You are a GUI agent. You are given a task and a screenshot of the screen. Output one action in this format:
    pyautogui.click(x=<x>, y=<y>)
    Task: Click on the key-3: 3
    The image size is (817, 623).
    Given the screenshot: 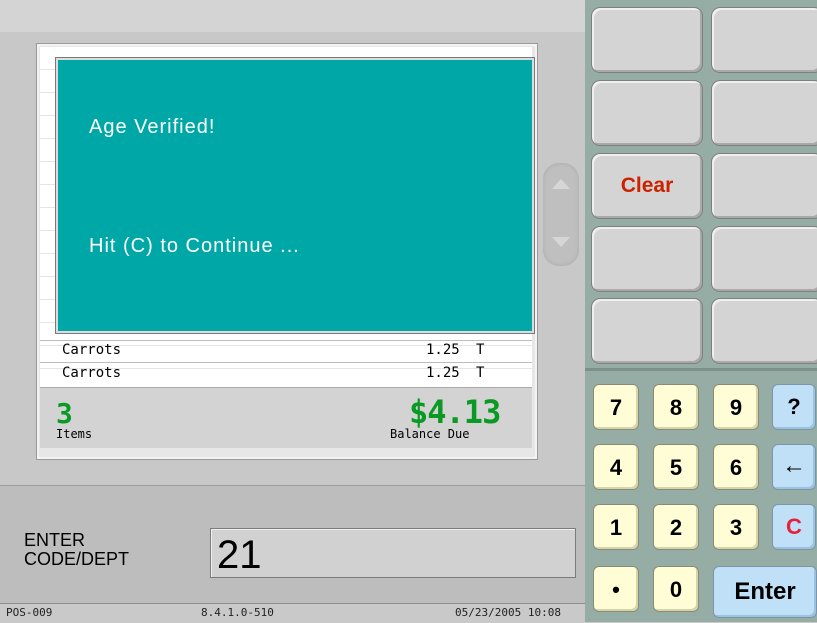 What is the action you would take?
    pyautogui.click(x=736, y=527)
    